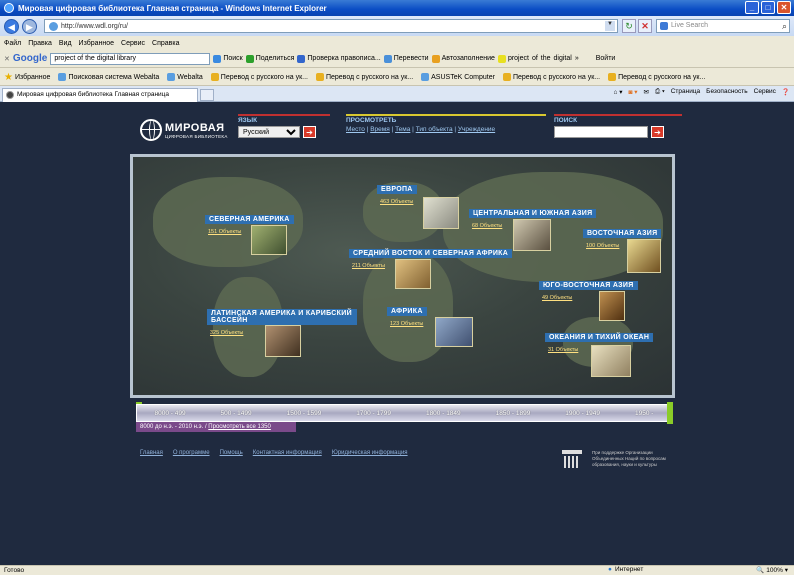  What do you see at coordinates (29, 26) in the screenshot?
I see `forward-button: ▶` at bounding box center [29, 26].